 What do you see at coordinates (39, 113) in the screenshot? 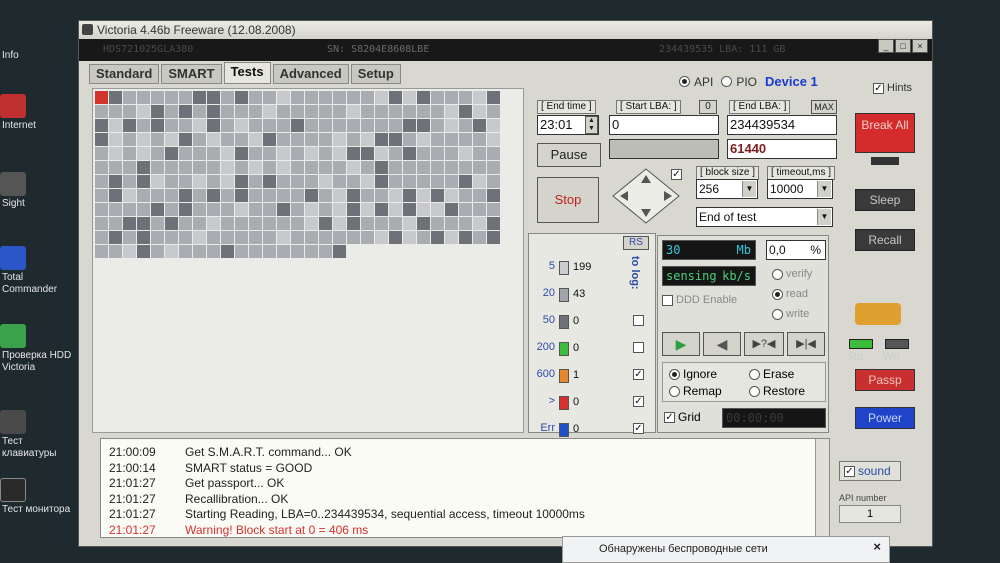
I see `desktop-icon-internet: Internet` at bounding box center [39, 113].